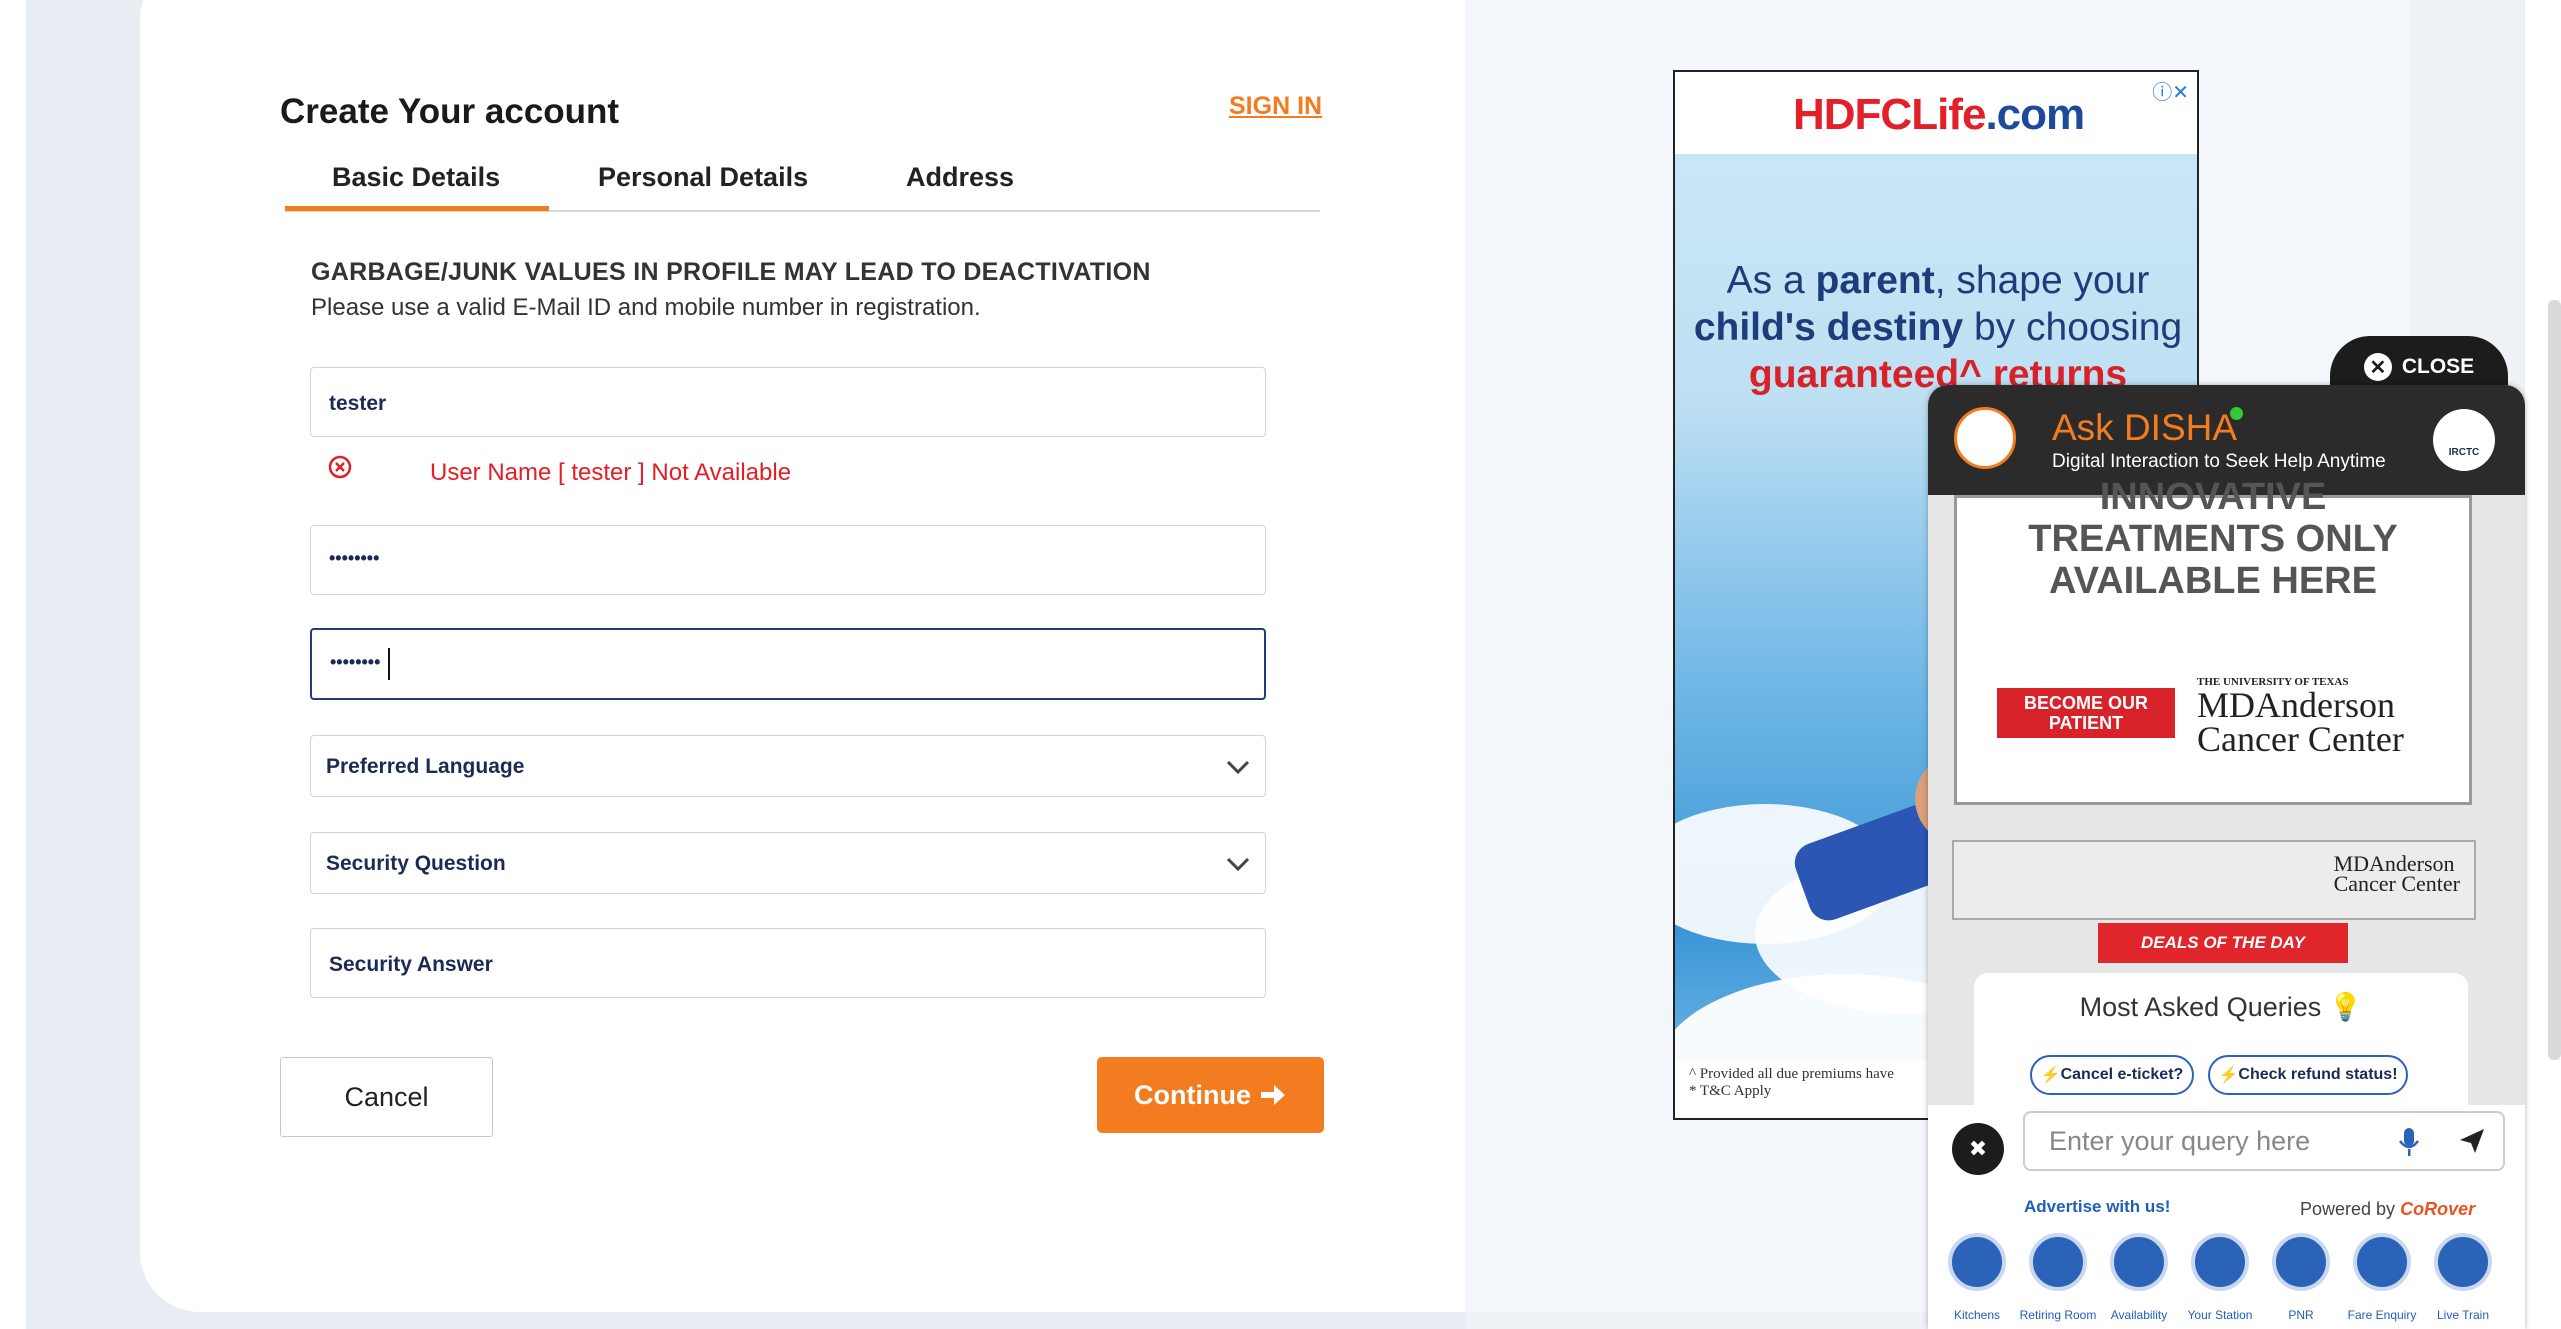  I want to click on tab-address: Address, so click(960, 177).